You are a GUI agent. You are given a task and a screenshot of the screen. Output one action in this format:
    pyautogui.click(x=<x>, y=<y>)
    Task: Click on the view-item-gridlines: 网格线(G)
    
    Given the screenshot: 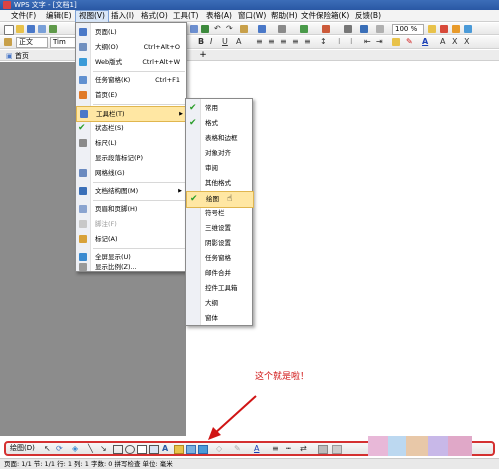 What is the action you would take?
    pyautogui.click(x=131, y=173)
    